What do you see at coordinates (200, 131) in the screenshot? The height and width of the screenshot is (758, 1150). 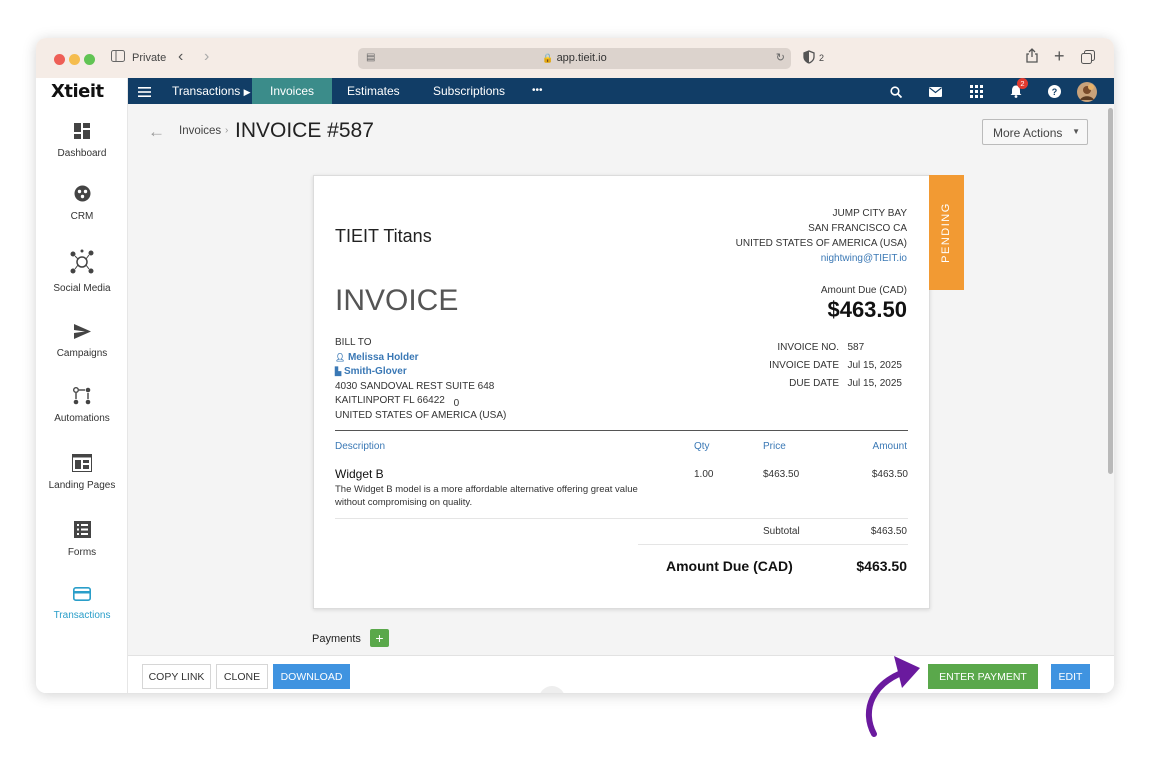 I see `breadcrumb-invoices-link: Invoices` at bounding box center [200, 131].